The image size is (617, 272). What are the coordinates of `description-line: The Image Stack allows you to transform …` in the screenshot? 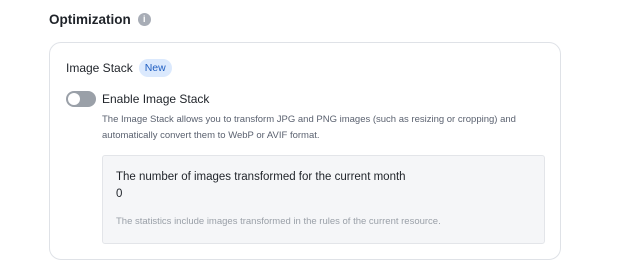 It's located at (309, 119).